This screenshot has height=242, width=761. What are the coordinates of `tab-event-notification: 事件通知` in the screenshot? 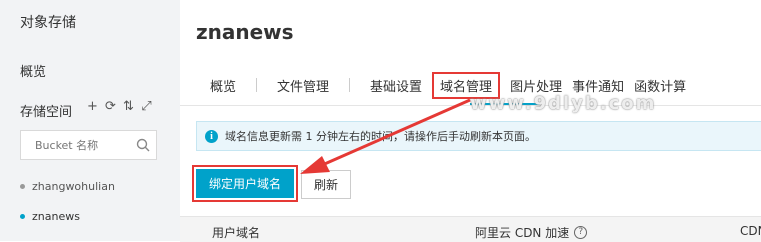 It's located at (603, 85).